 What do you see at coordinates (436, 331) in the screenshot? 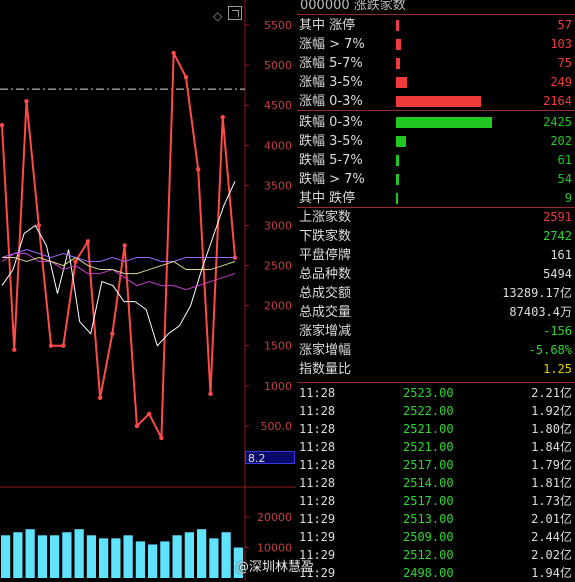
I see `summary-row: 涨家增减 -156` at bounding box center [436, 331].